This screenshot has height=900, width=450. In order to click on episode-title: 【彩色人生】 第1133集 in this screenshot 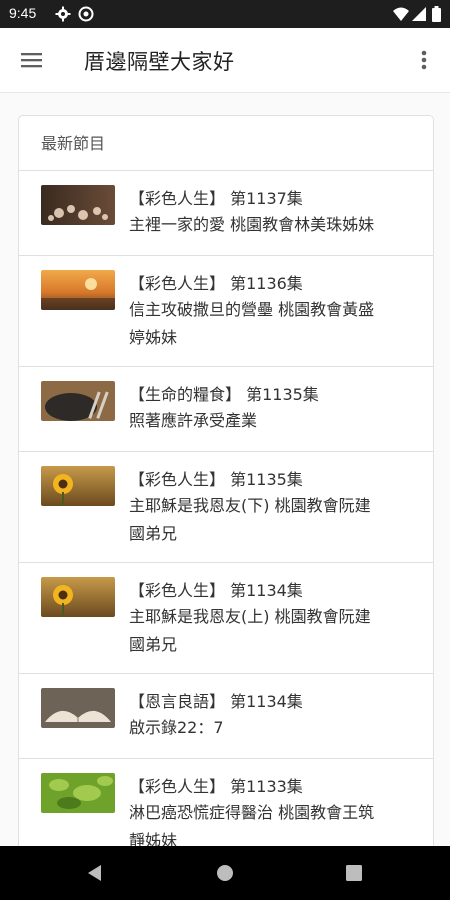, I will do `click(216, 786)`.